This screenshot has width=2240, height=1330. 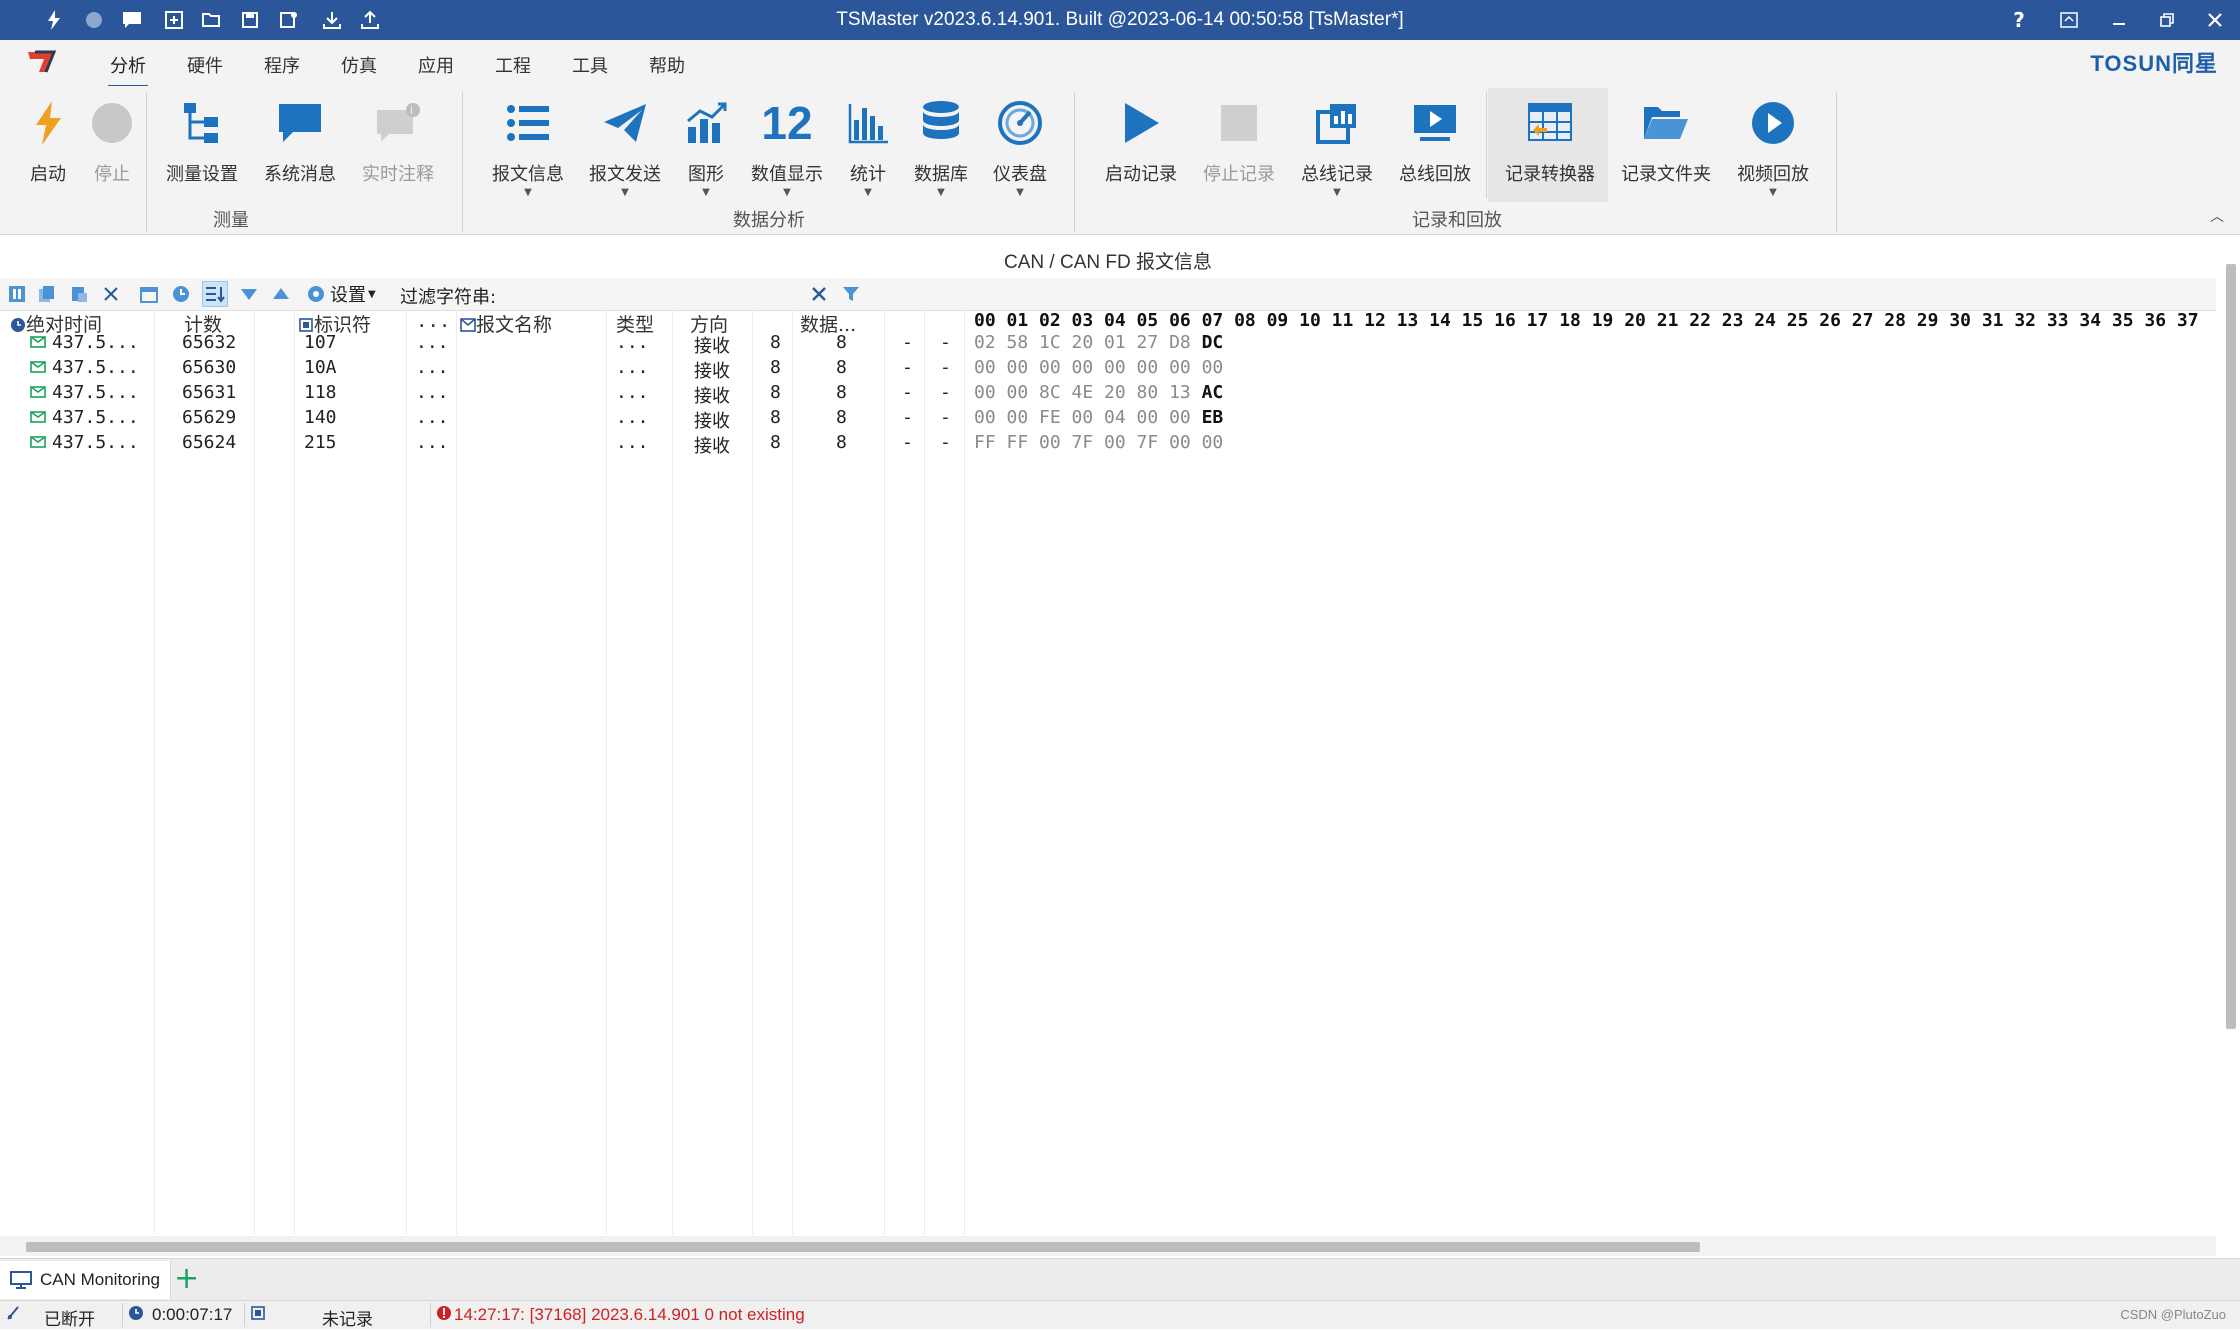 I want to click on watermark: CSDN @PlutoZuo, so click(x=2173, y=1314).